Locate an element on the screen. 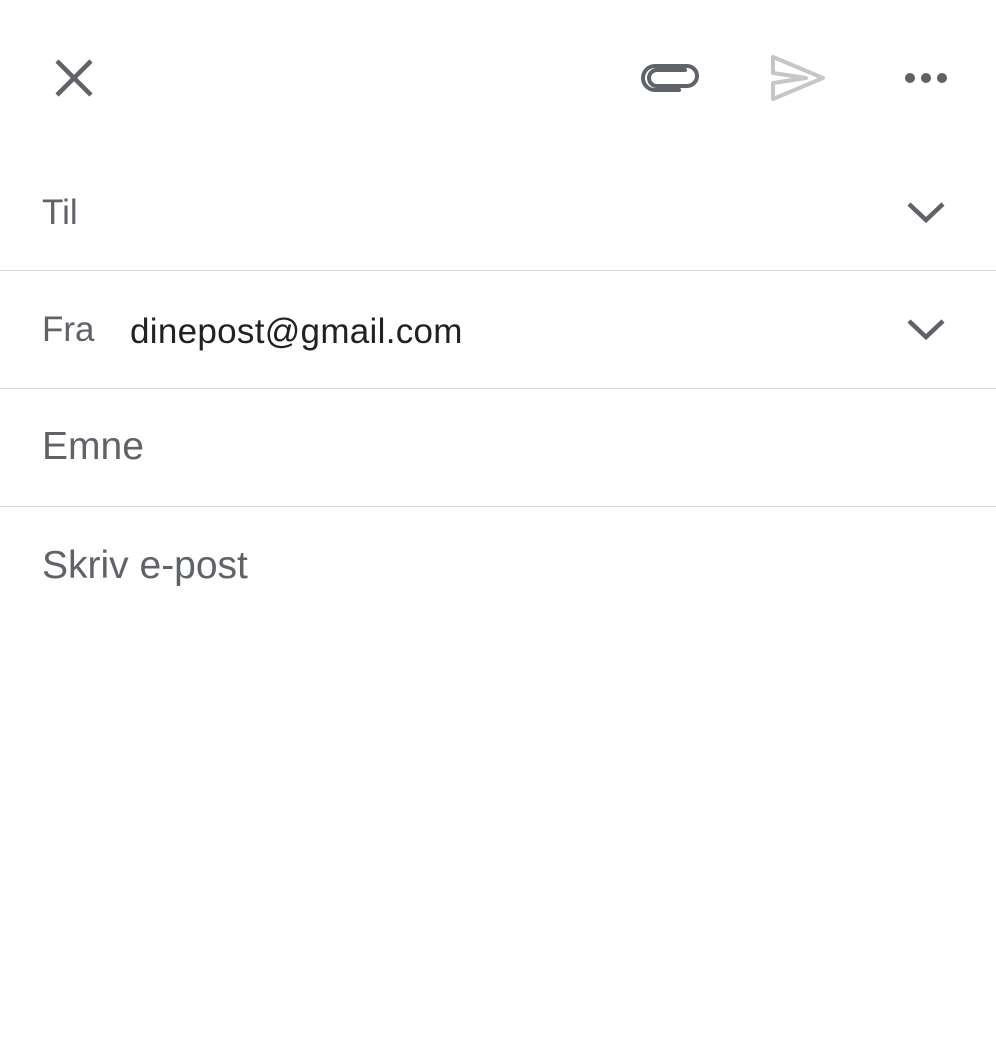 The height and width of the screenshot is (1041, 996). send-icon is located at coordinates (798, 78).